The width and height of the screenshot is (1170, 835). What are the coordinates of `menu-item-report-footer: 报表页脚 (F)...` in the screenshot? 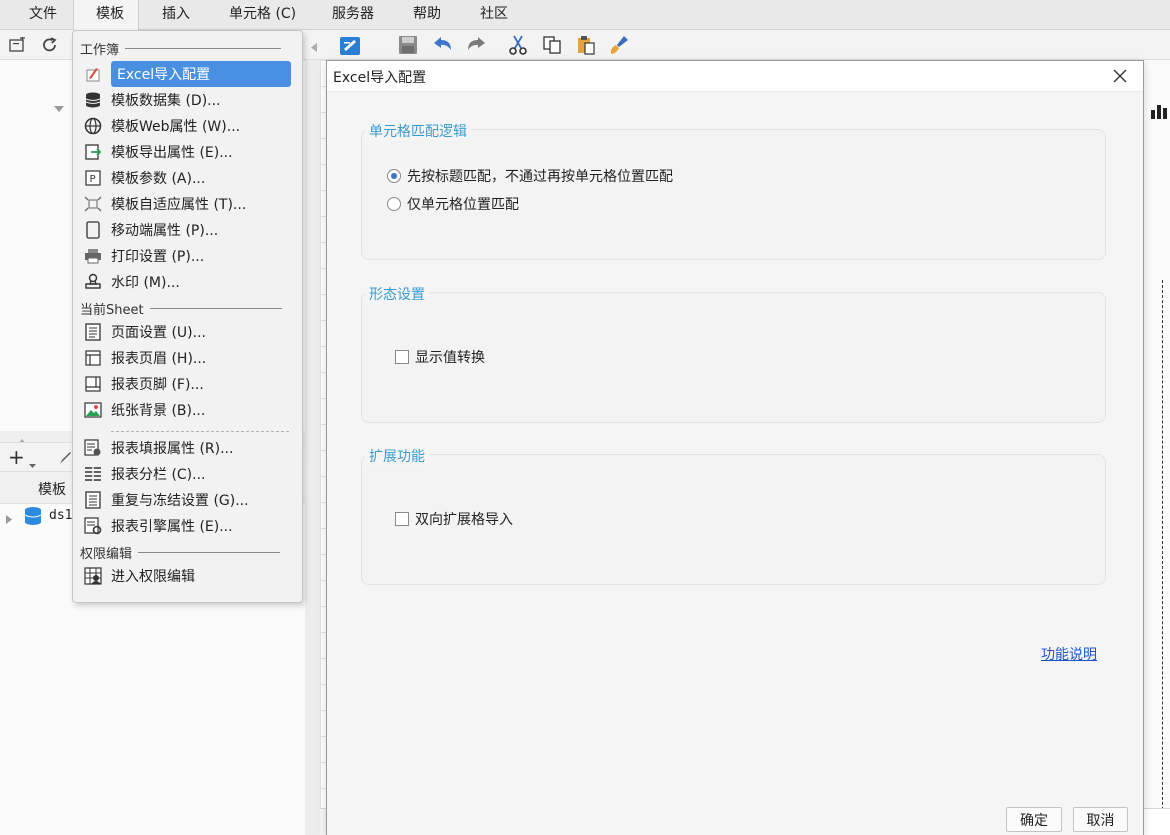 It's located at (201, 384).